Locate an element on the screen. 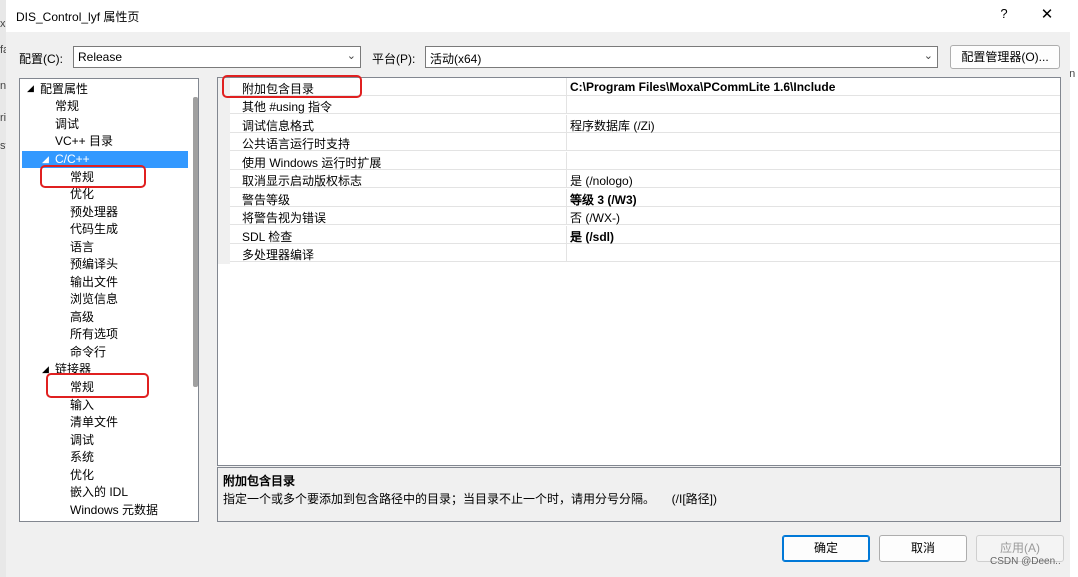 This screenshot has width=1078, height=577. property-name: 调试信息格式 is located at coordinates (278, 126).